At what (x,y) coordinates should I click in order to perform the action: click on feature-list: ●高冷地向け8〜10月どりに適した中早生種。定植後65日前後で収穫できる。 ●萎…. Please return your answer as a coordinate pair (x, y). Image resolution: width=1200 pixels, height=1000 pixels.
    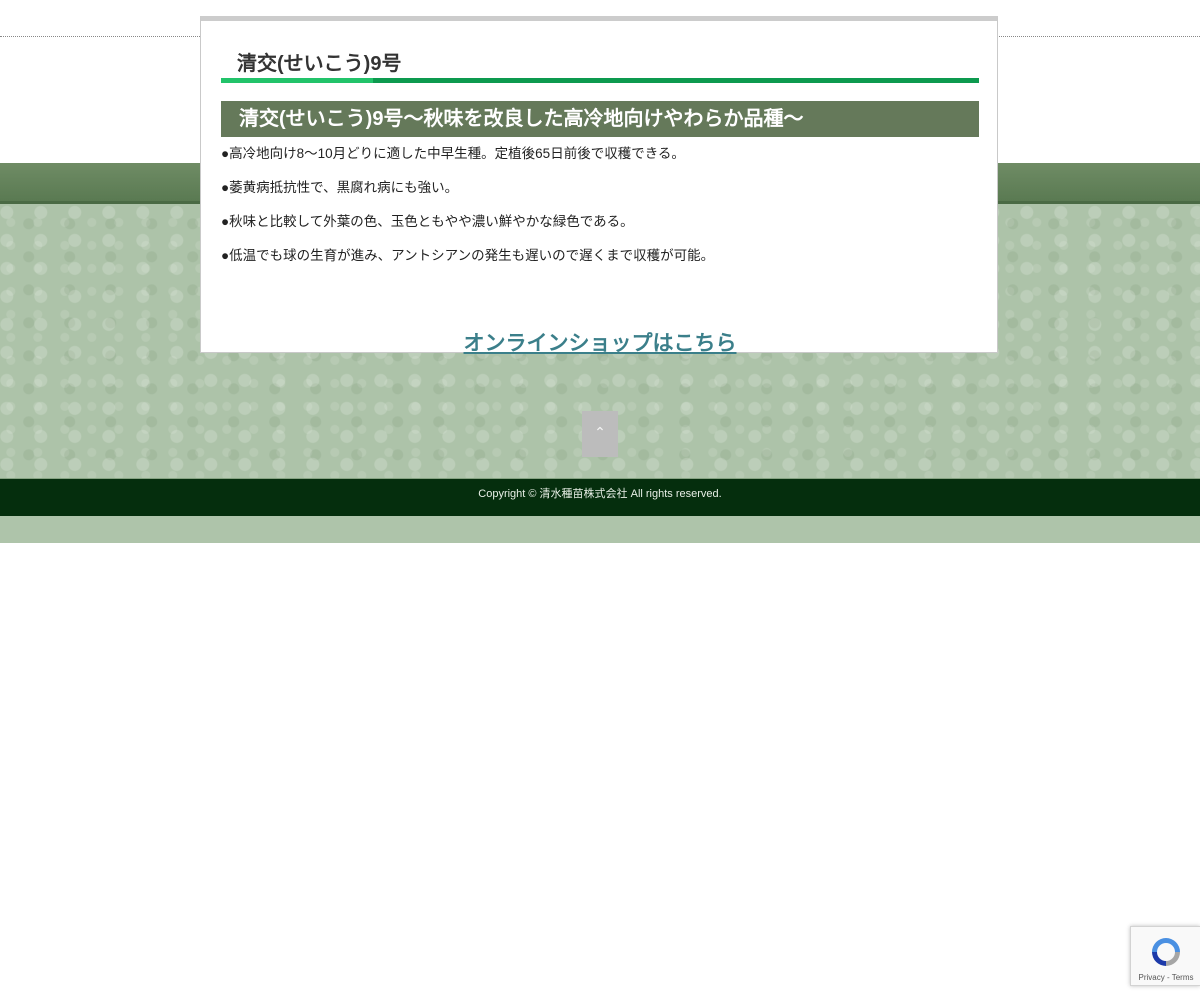
    Looking at the image, I should click on (600, 213).